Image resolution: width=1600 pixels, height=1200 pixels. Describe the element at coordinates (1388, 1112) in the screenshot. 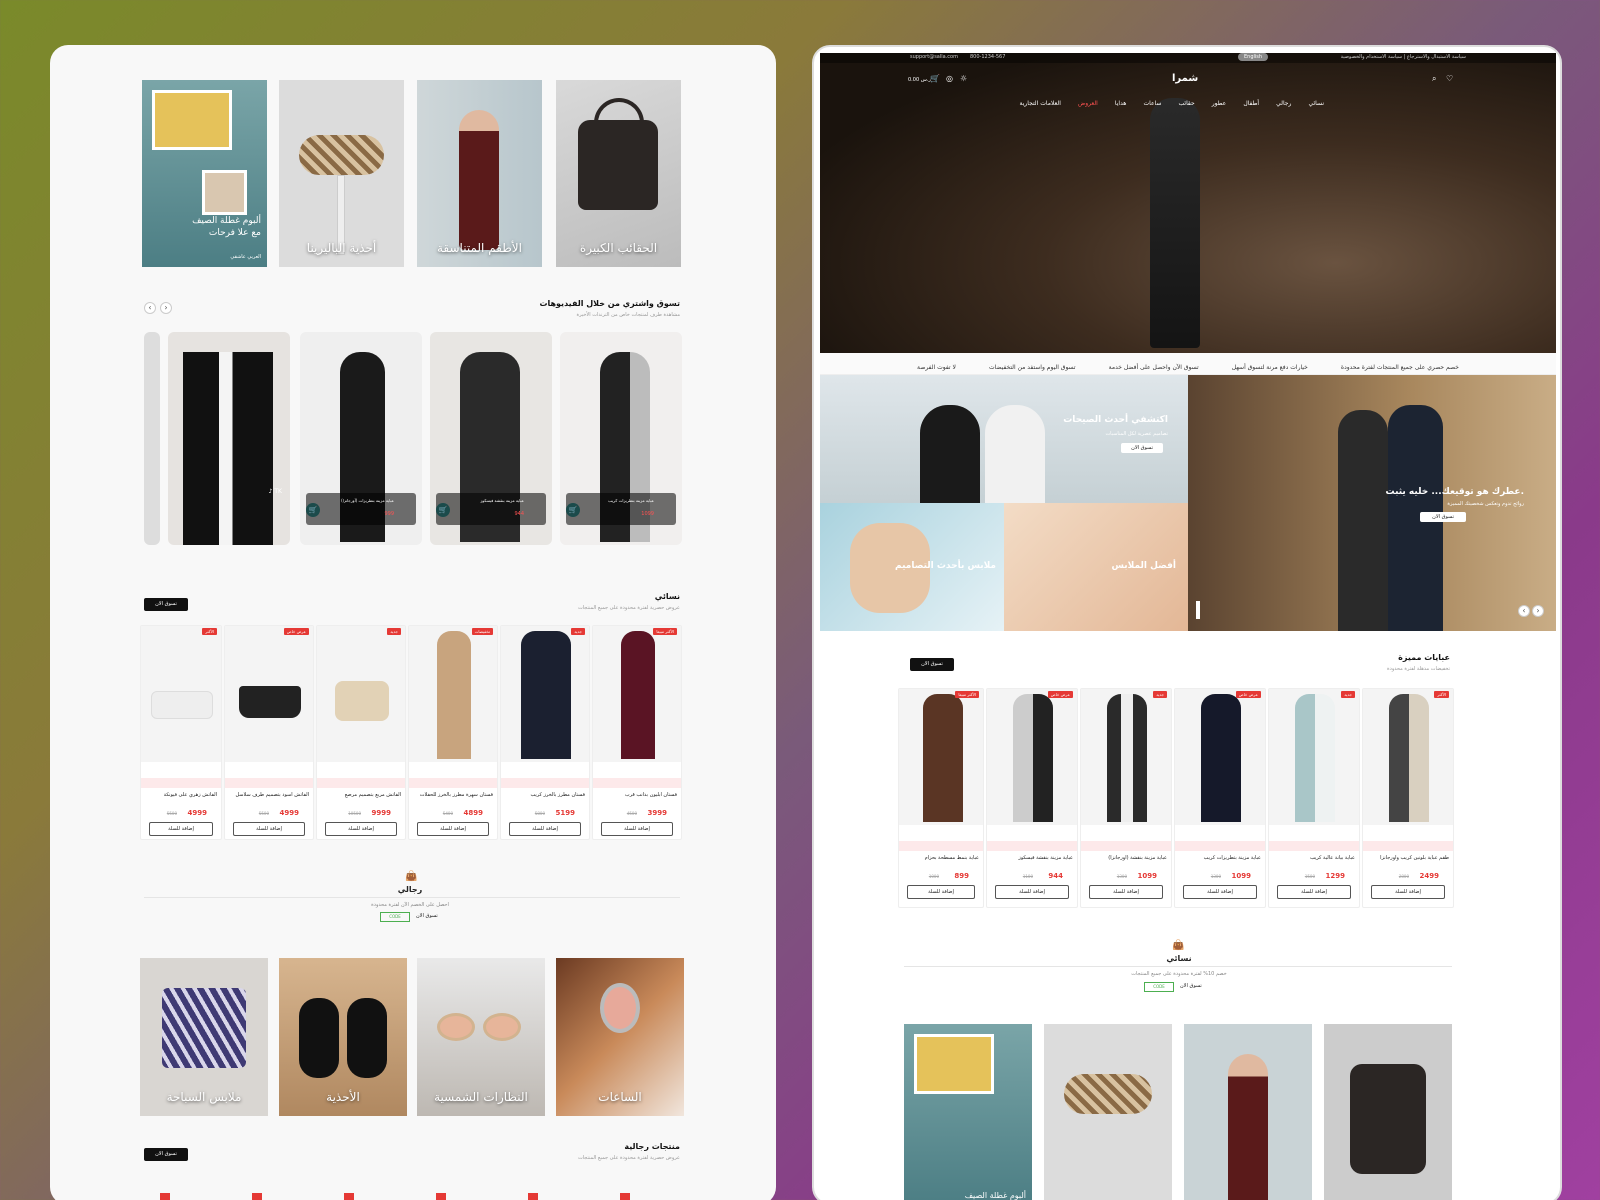

I see `category-card-bags` at that location.